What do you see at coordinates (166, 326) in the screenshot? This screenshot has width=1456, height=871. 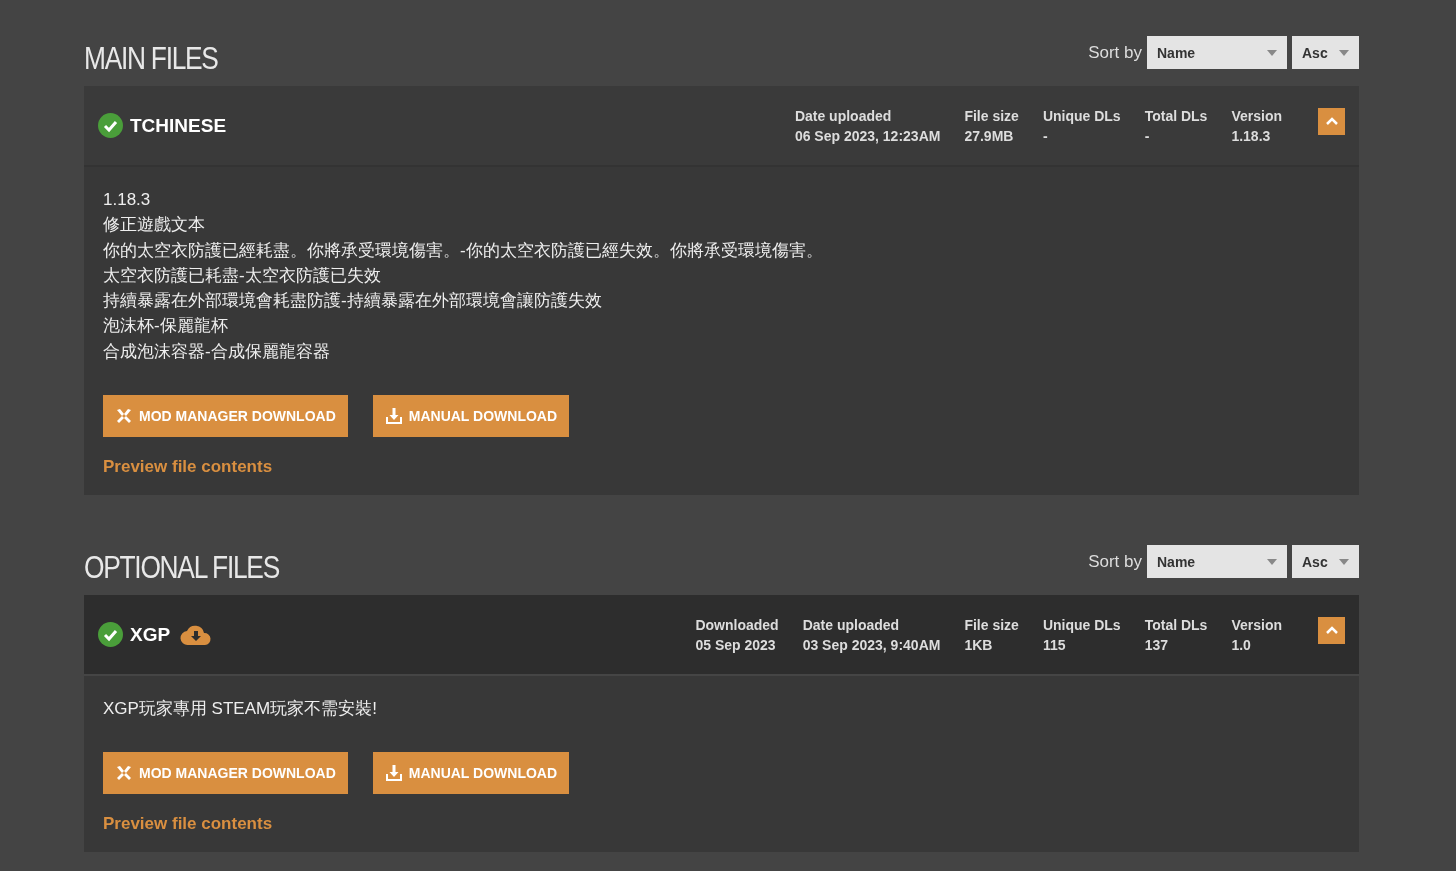 I see `description-line: 泡沫杯-保麗龍杯` at bounding box center [166, 326].